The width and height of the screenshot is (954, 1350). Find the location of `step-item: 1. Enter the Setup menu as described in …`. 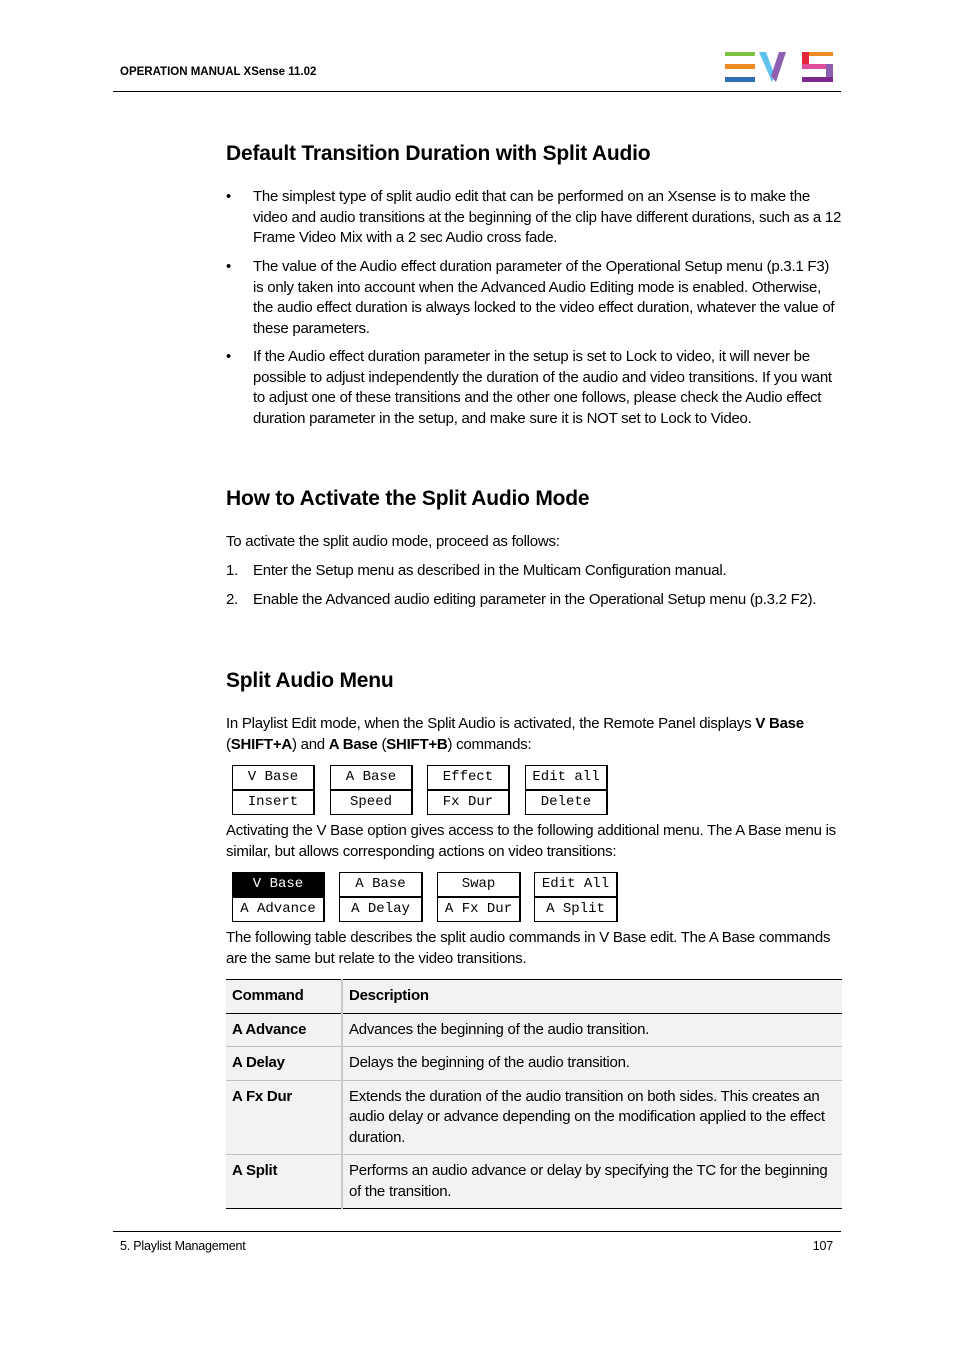

step-item: 1. Enter the Setup menu as described in … is located at coordinates (534, 571).